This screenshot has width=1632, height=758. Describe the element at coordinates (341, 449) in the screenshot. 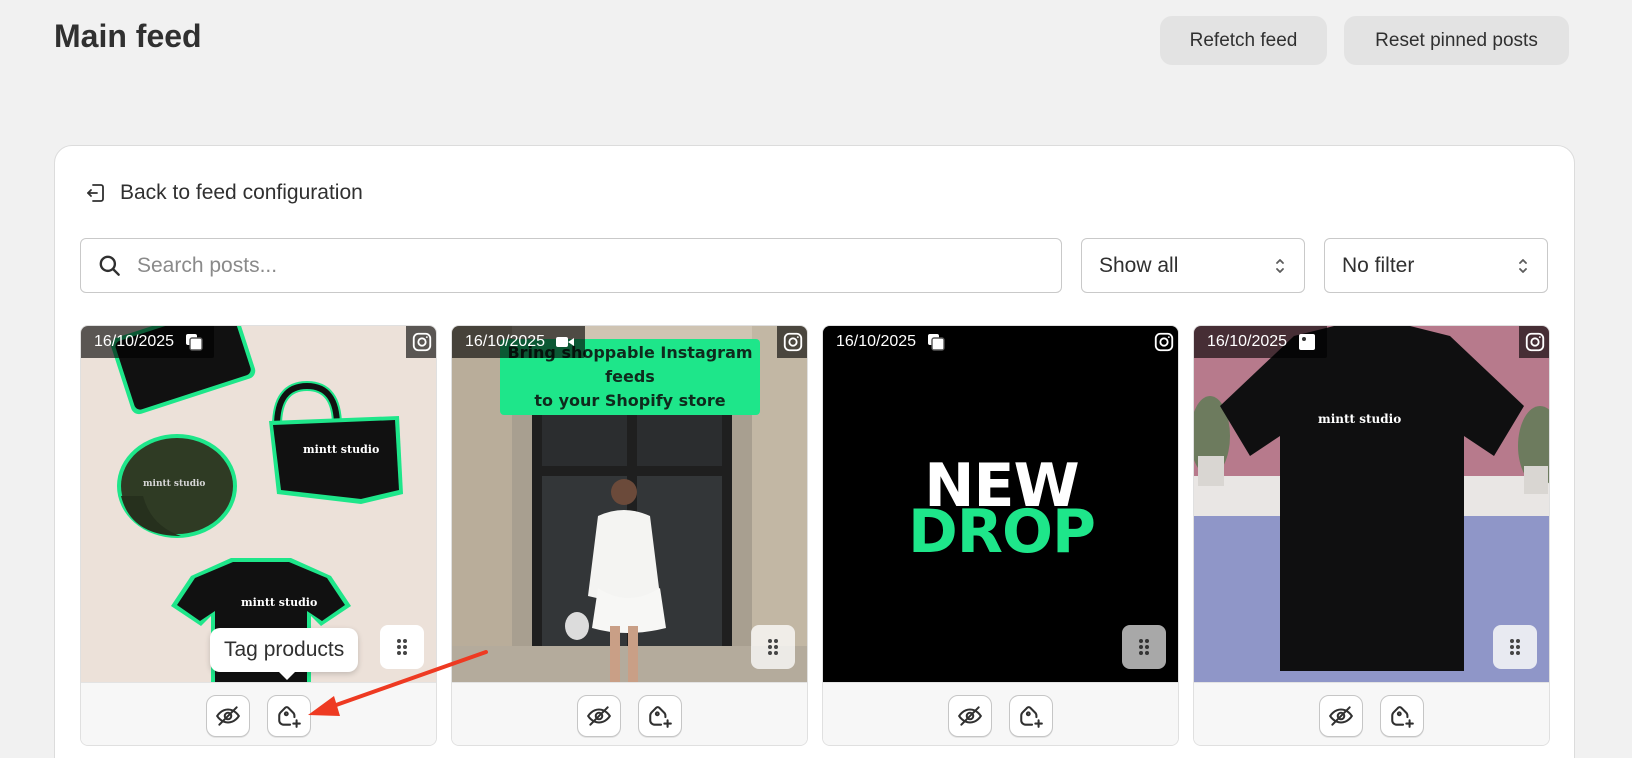

I see `tote-brand-text: mintt studio` at that location.